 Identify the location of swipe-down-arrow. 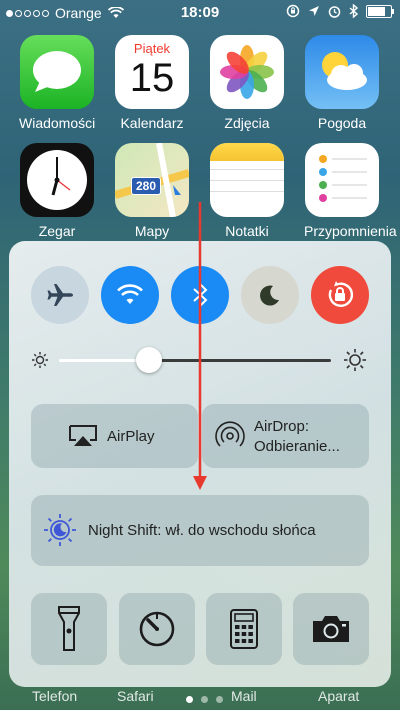
(200, 346).